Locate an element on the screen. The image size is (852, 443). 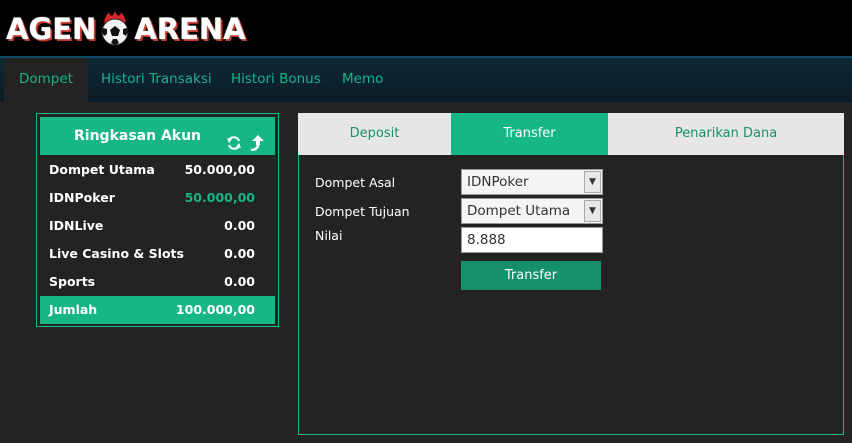
amount-input: 8.888 is located at coordinates (532, 240).